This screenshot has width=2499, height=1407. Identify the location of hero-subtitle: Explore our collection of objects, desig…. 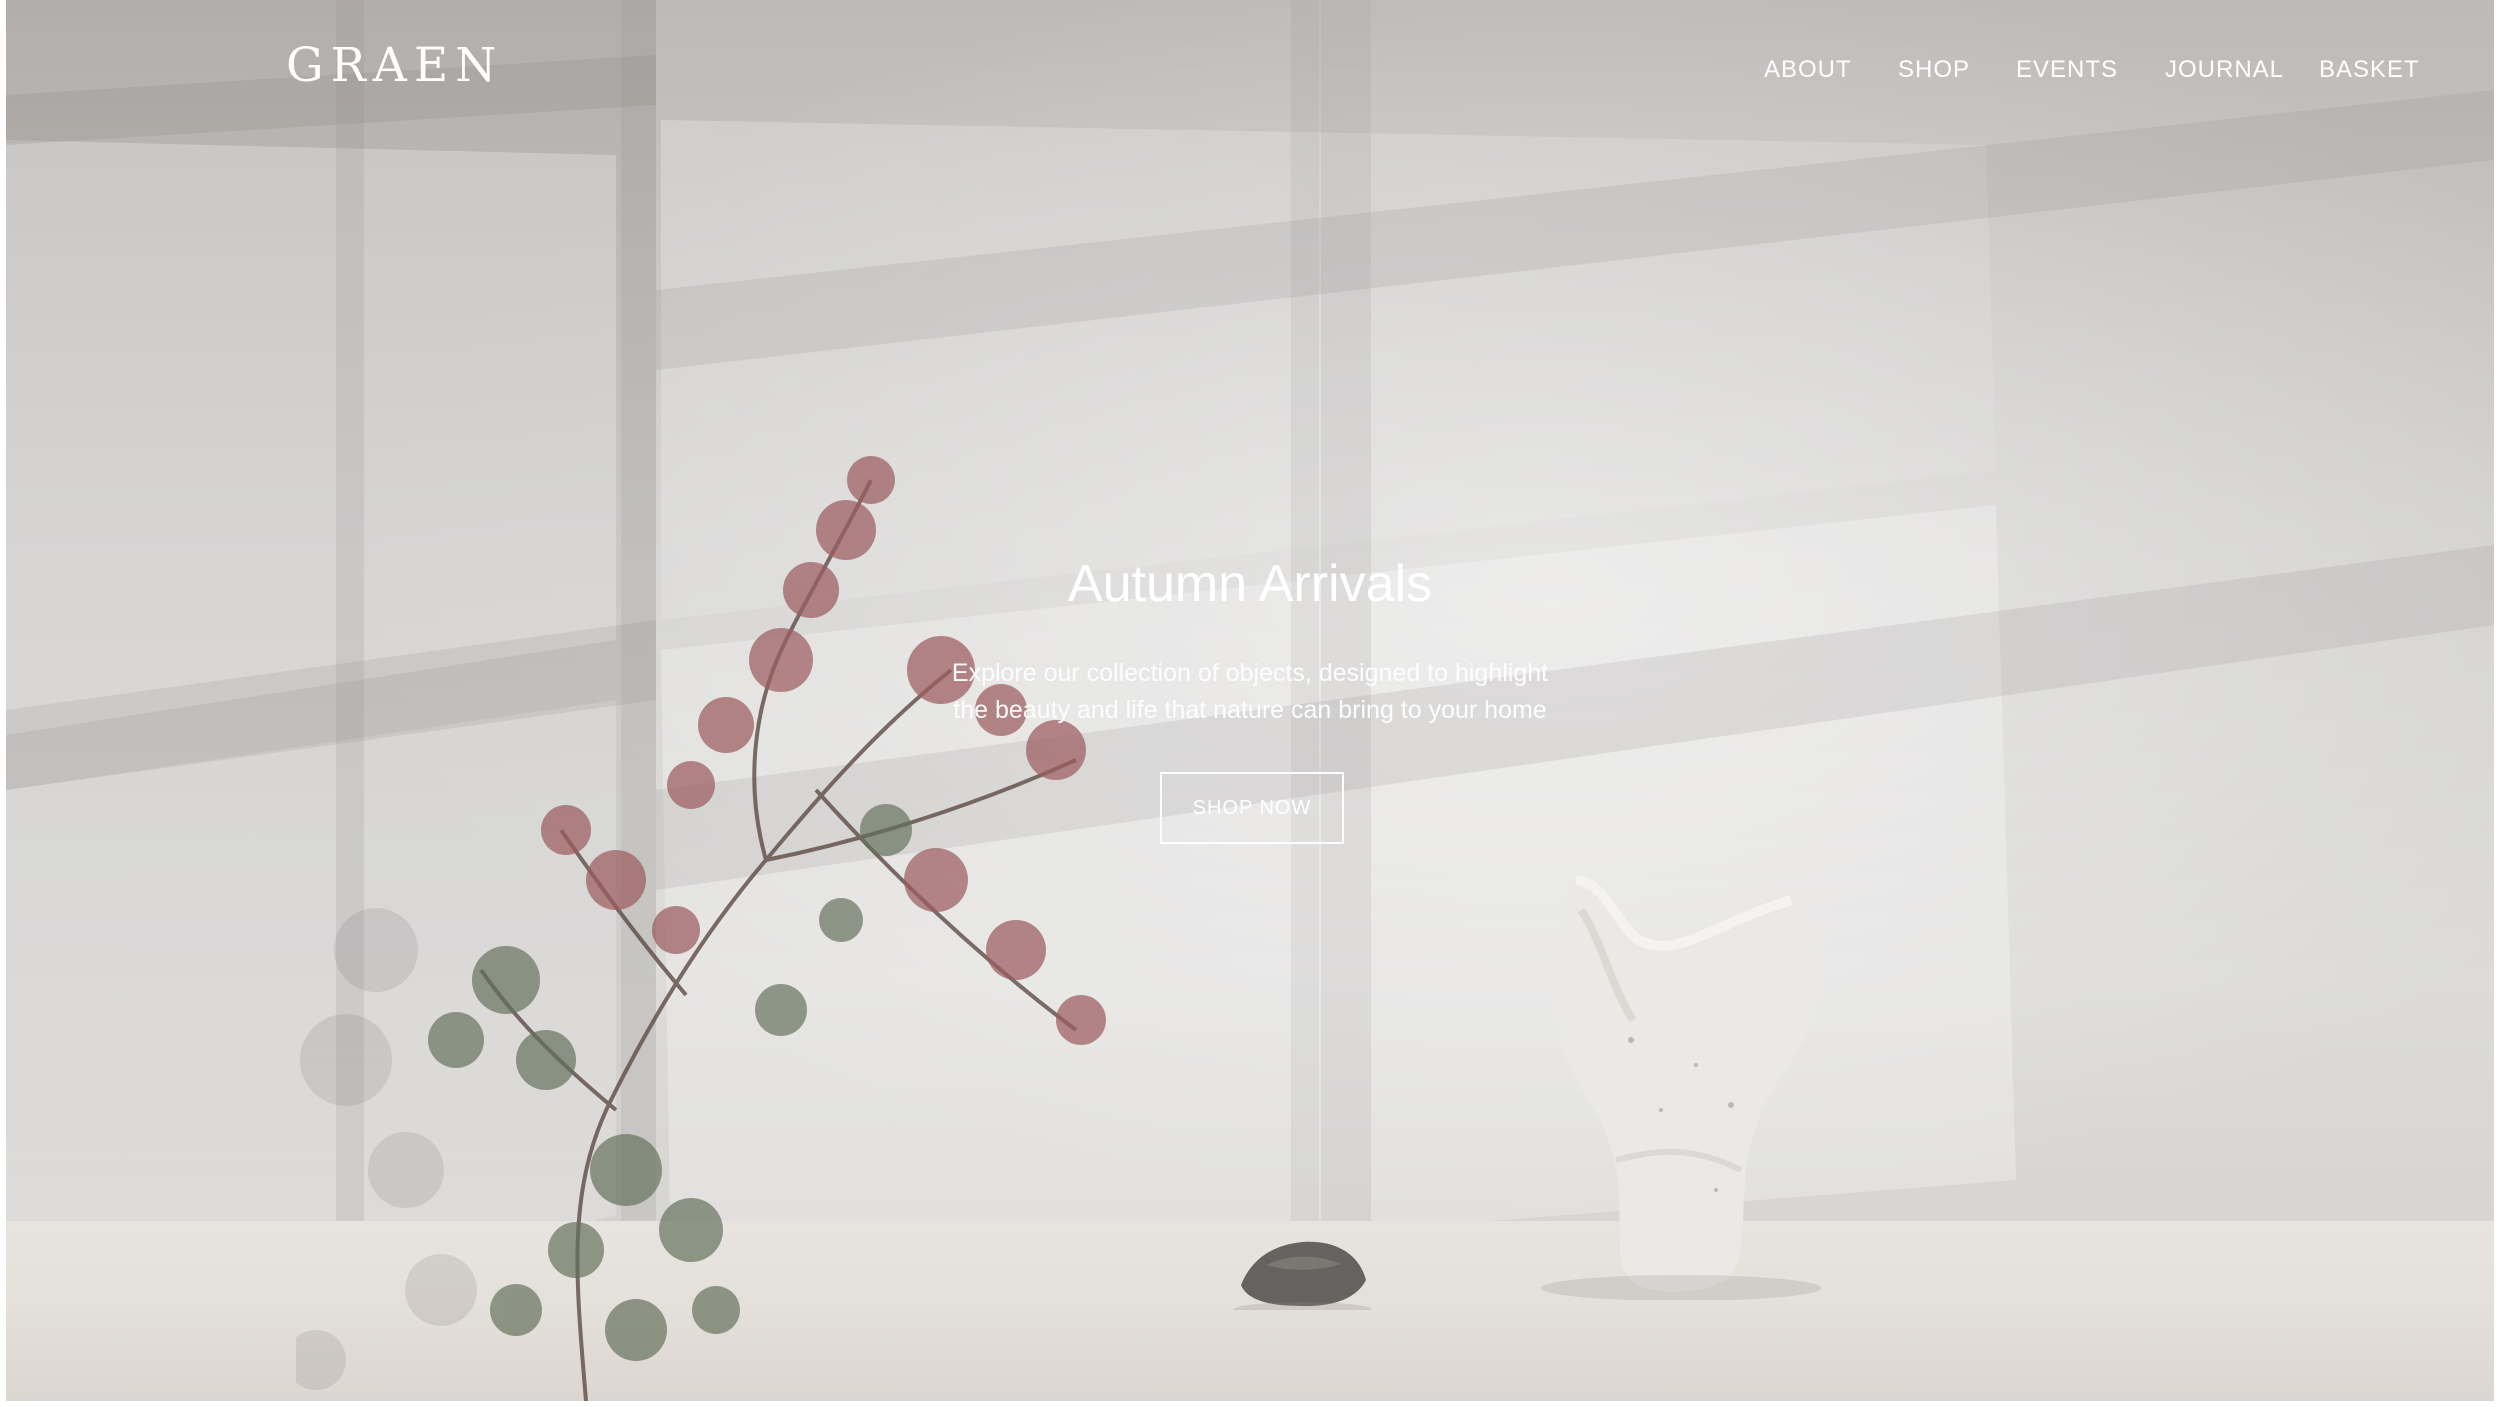
(1250, 691).